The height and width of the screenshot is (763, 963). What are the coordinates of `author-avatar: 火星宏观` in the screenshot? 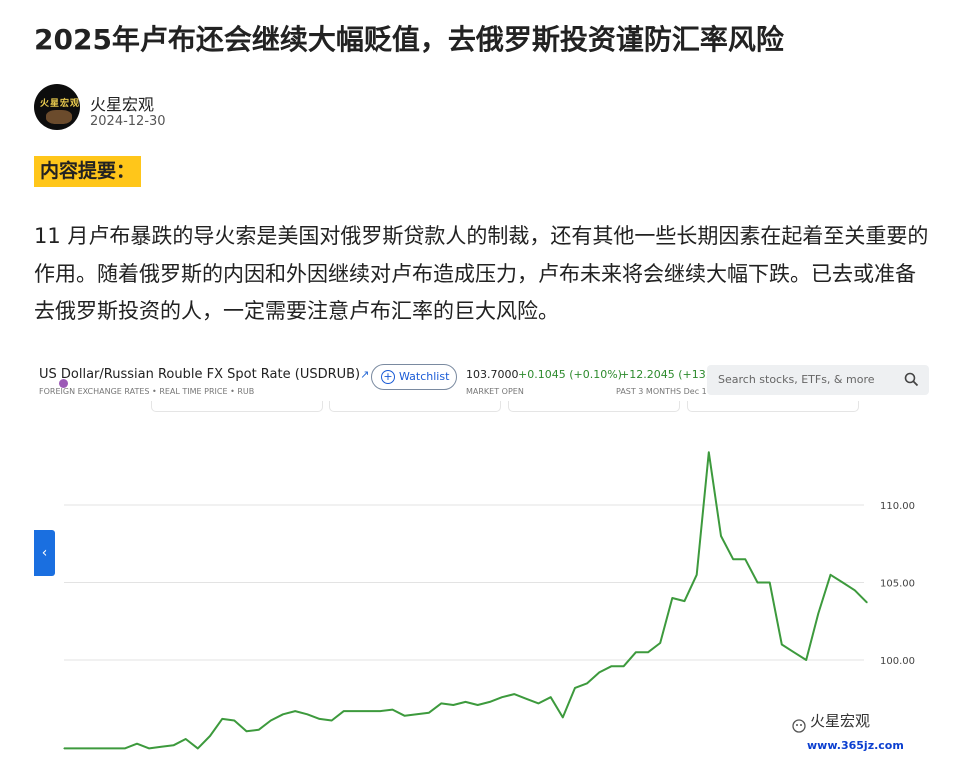 It's located at (57, 107).